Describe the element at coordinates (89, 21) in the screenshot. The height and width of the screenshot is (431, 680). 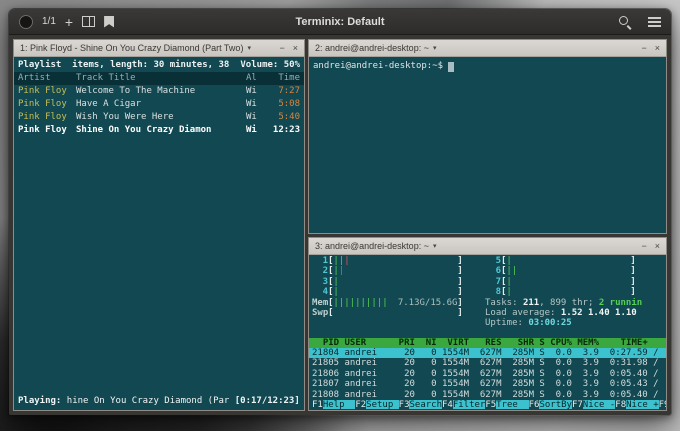
I see `split-pane-icon` at that location.